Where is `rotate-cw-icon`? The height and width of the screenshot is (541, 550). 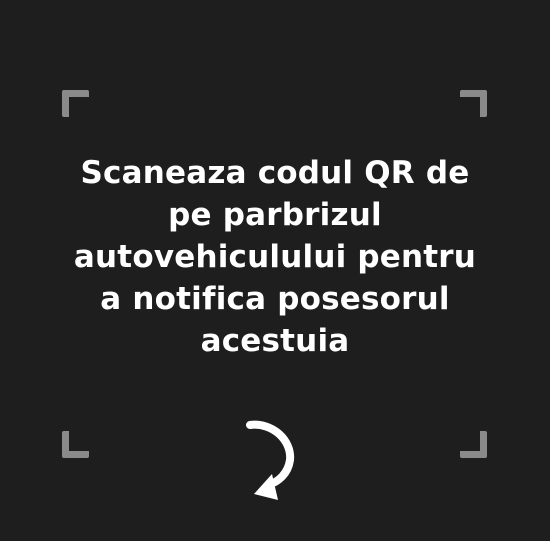
rotate-cw-icon is located at coordinates (270, 460).